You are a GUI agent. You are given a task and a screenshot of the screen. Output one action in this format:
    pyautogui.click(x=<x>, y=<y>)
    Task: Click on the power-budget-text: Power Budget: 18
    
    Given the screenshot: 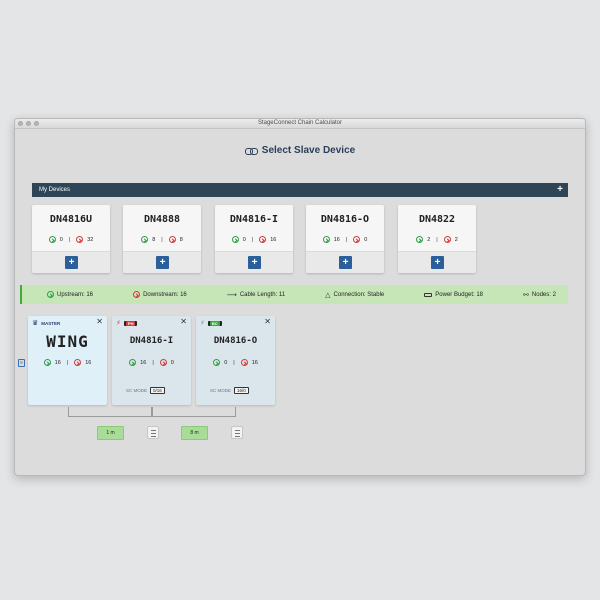 What is the action you would take?
    pyautogui.click(x=459, y=294)
    